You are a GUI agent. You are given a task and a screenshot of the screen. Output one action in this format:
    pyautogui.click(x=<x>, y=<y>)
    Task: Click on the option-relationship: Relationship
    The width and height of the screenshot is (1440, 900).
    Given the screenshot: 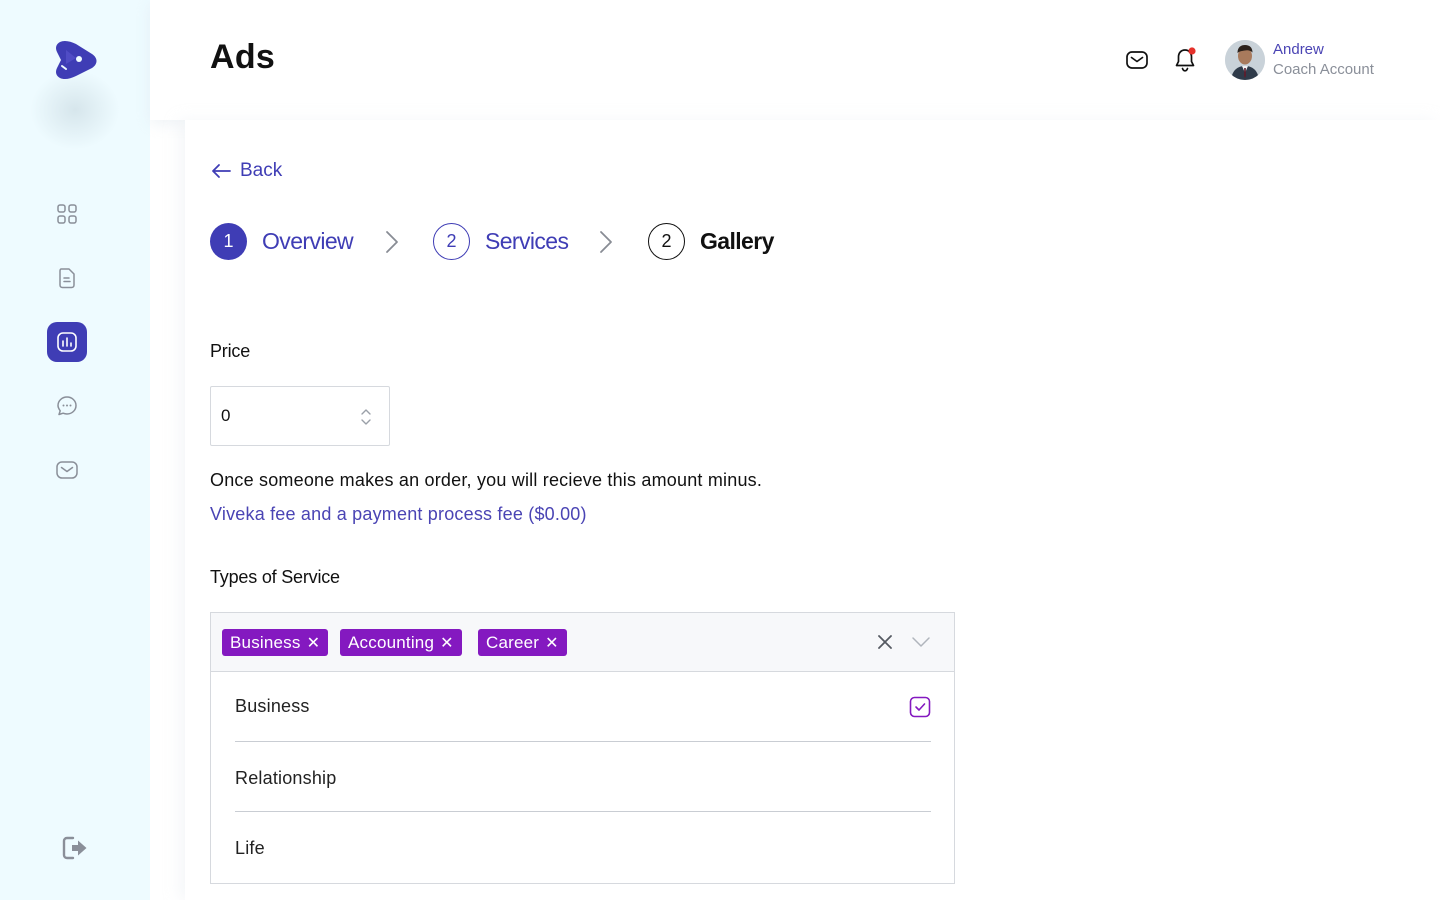 What is the action you would take?
    pyautogui.click(x=583, y=777)
    